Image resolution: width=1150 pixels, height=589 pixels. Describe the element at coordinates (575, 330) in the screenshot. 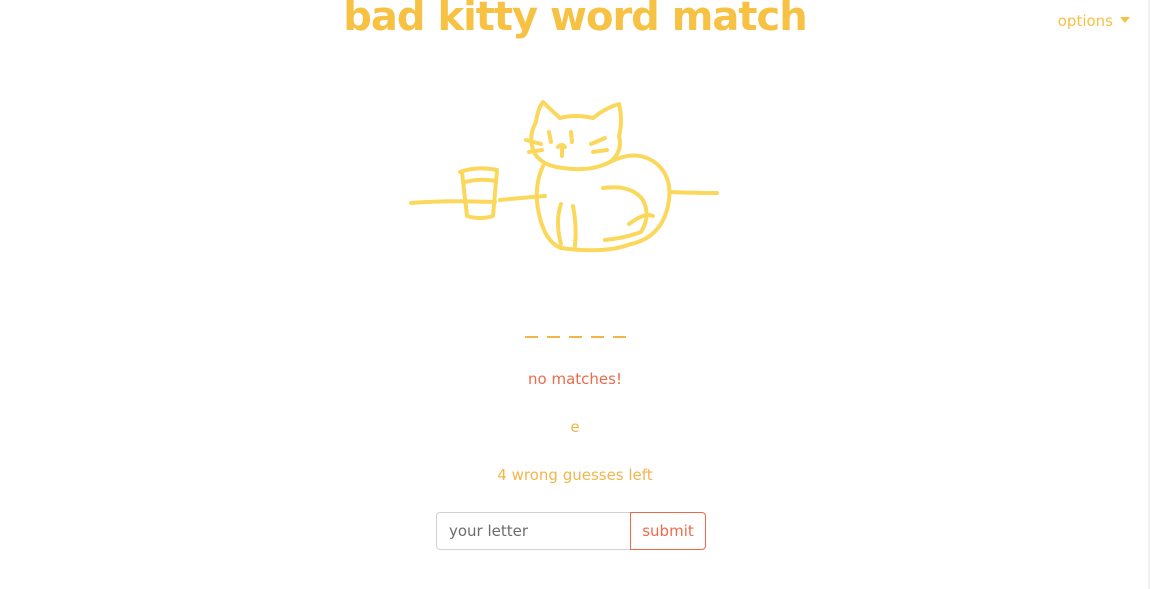

I see `word-blanks` at that location.